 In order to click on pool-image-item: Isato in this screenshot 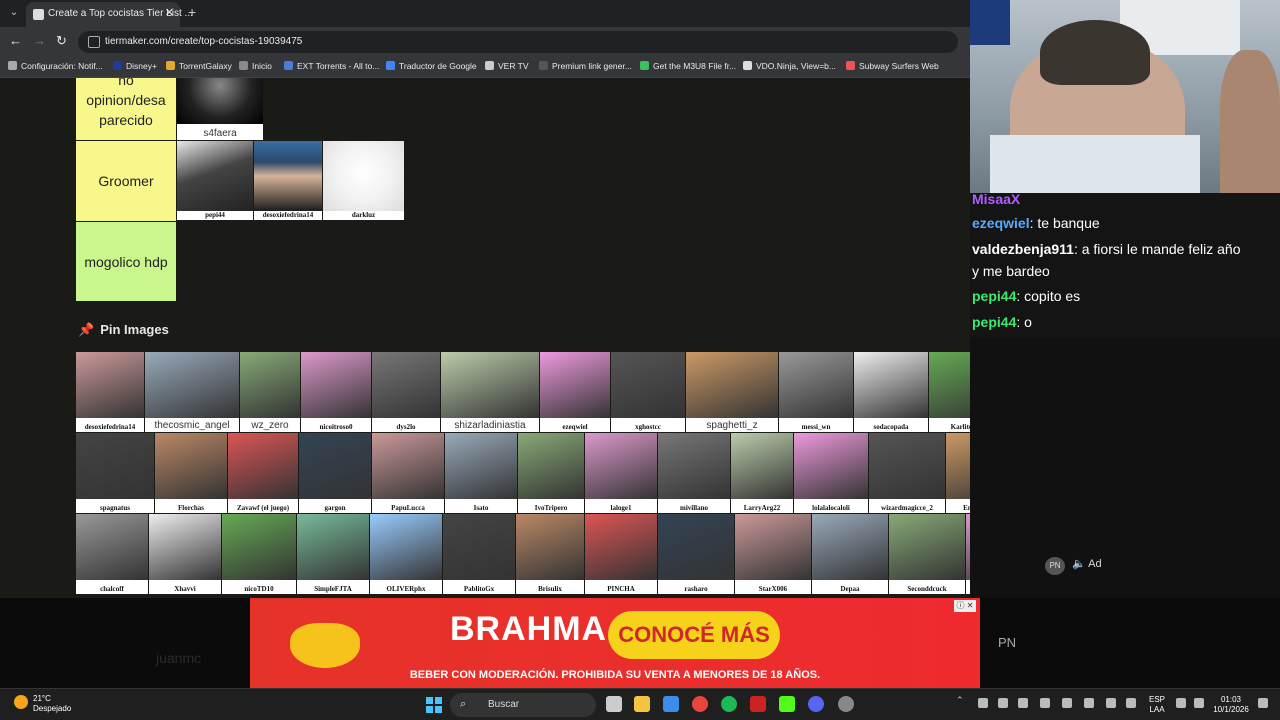, I will do `click(481, 473)`.